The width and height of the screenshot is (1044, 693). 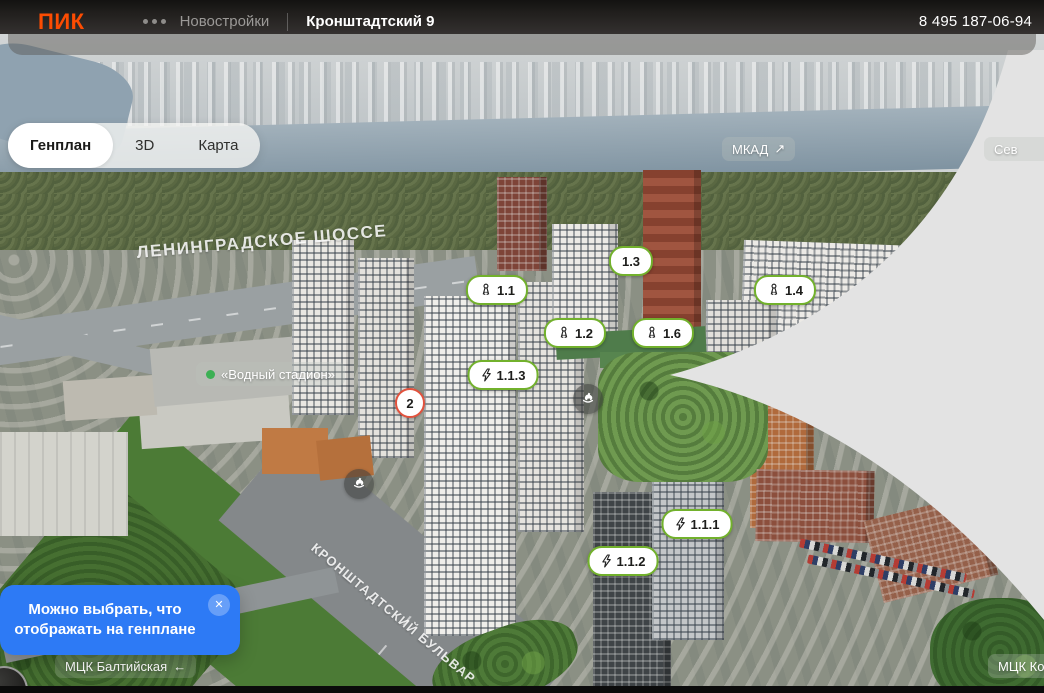 What do you see at coordinates (116, 666) in the screenshot?
I see `poi-text: МЦК Балтийская` at bounding box center [116, 666].